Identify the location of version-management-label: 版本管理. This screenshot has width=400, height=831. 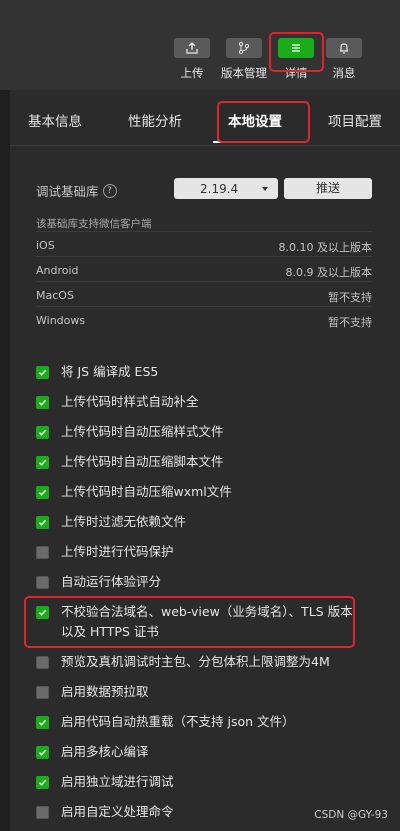
(244, 73).